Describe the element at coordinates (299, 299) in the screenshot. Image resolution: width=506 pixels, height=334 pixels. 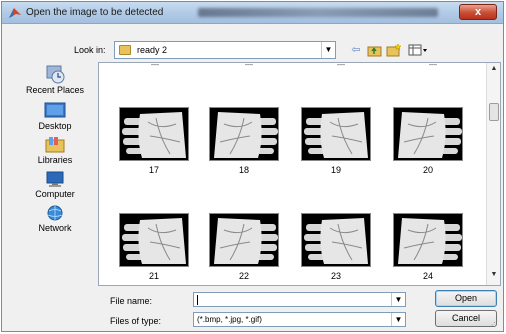
I see `file-name-input: ▼` at that location.